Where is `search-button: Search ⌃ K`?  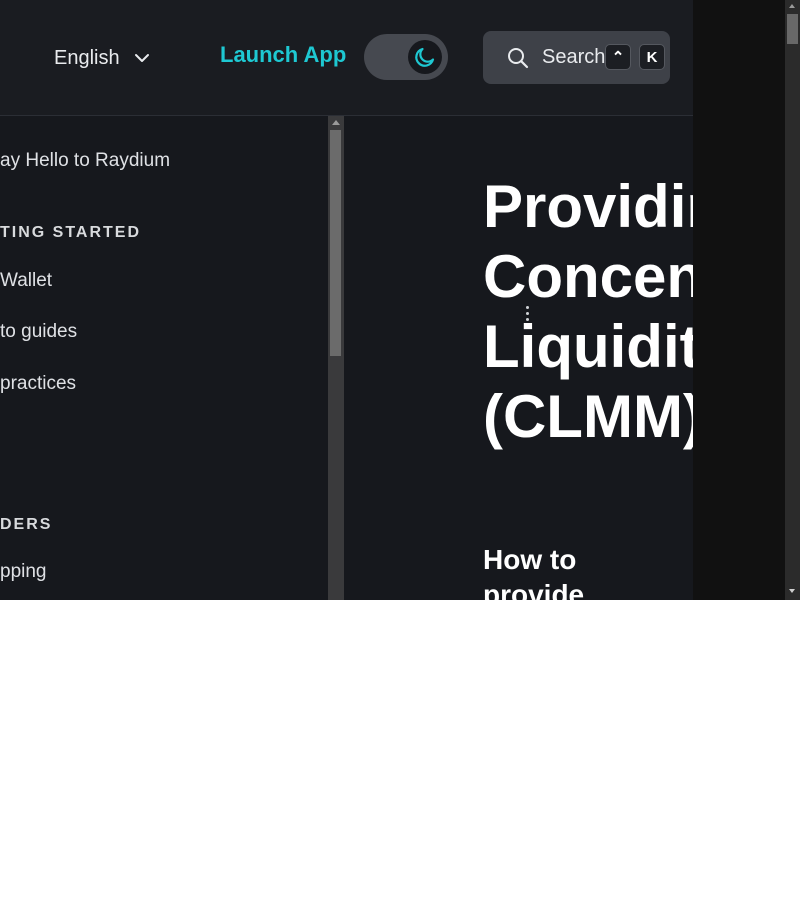
search-button: Search ⌃ K is located at coordinates (576, 57).